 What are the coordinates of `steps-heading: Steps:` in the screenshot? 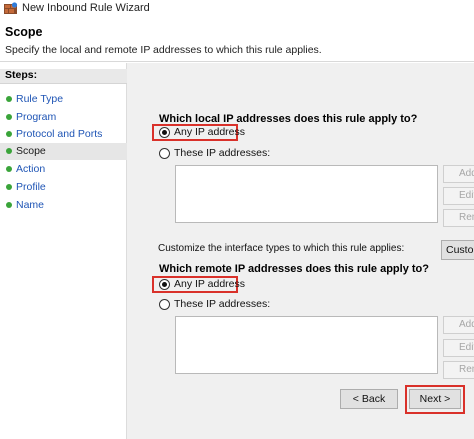 It's located at (63, 76).